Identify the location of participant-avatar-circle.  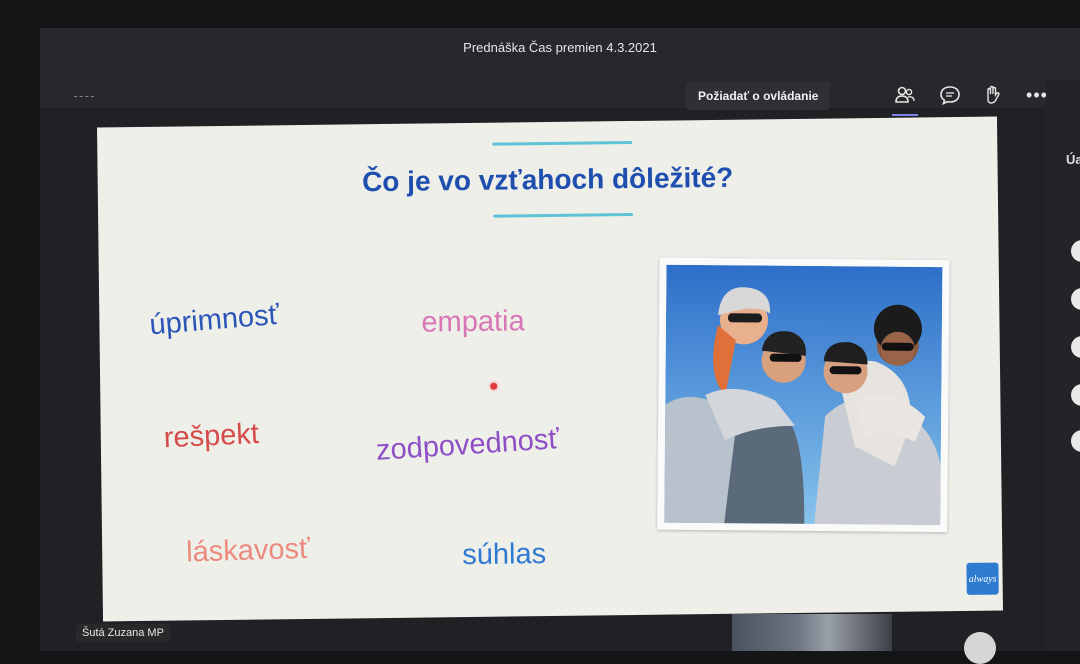
(980, 648).